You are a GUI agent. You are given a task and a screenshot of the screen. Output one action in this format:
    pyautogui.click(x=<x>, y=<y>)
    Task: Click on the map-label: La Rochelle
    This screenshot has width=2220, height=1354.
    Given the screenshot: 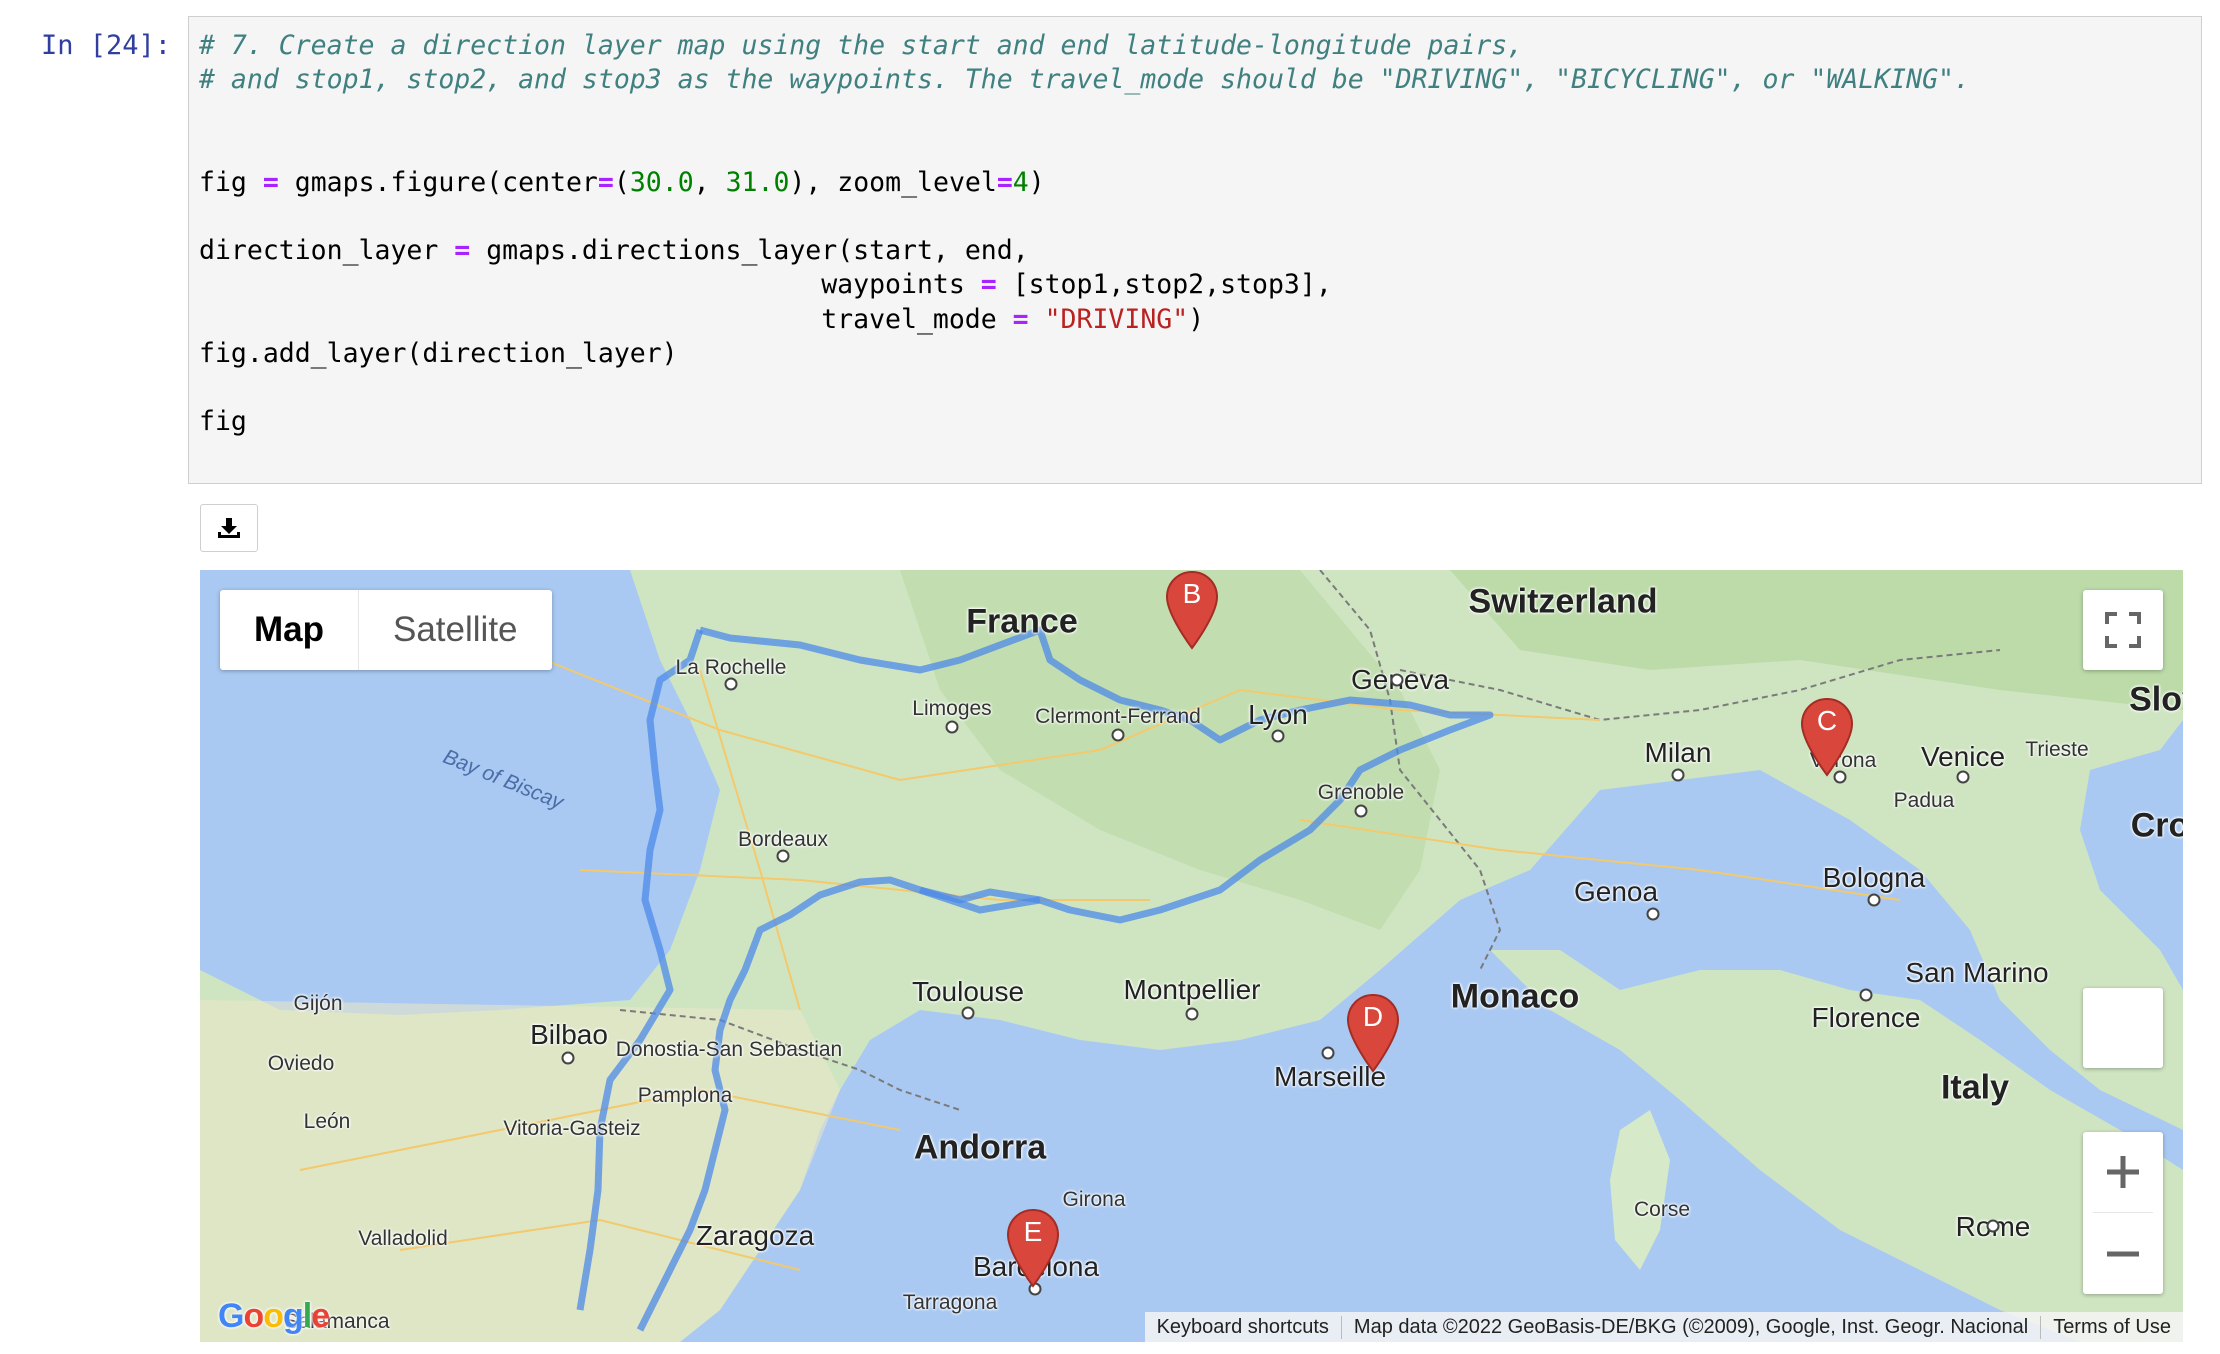 What is the action you would take?
    pyautogui.click(x=731, y=667)
    